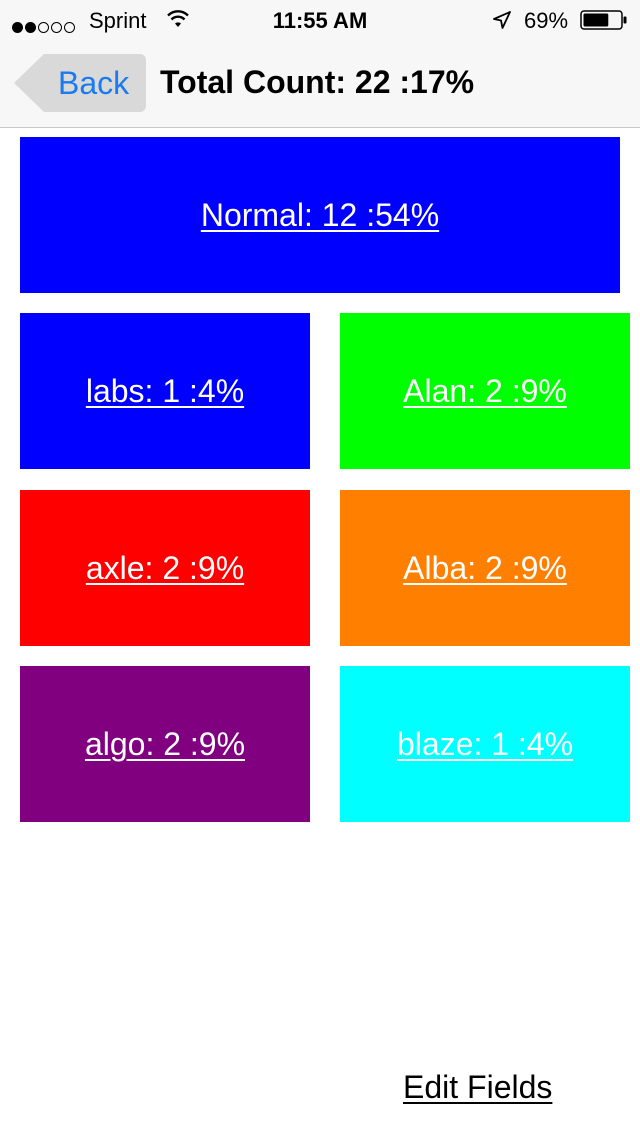 The image size is (640, 1136). I want to click on tile-blaze-label: blaze: 1 :4%, so click(485, 743).